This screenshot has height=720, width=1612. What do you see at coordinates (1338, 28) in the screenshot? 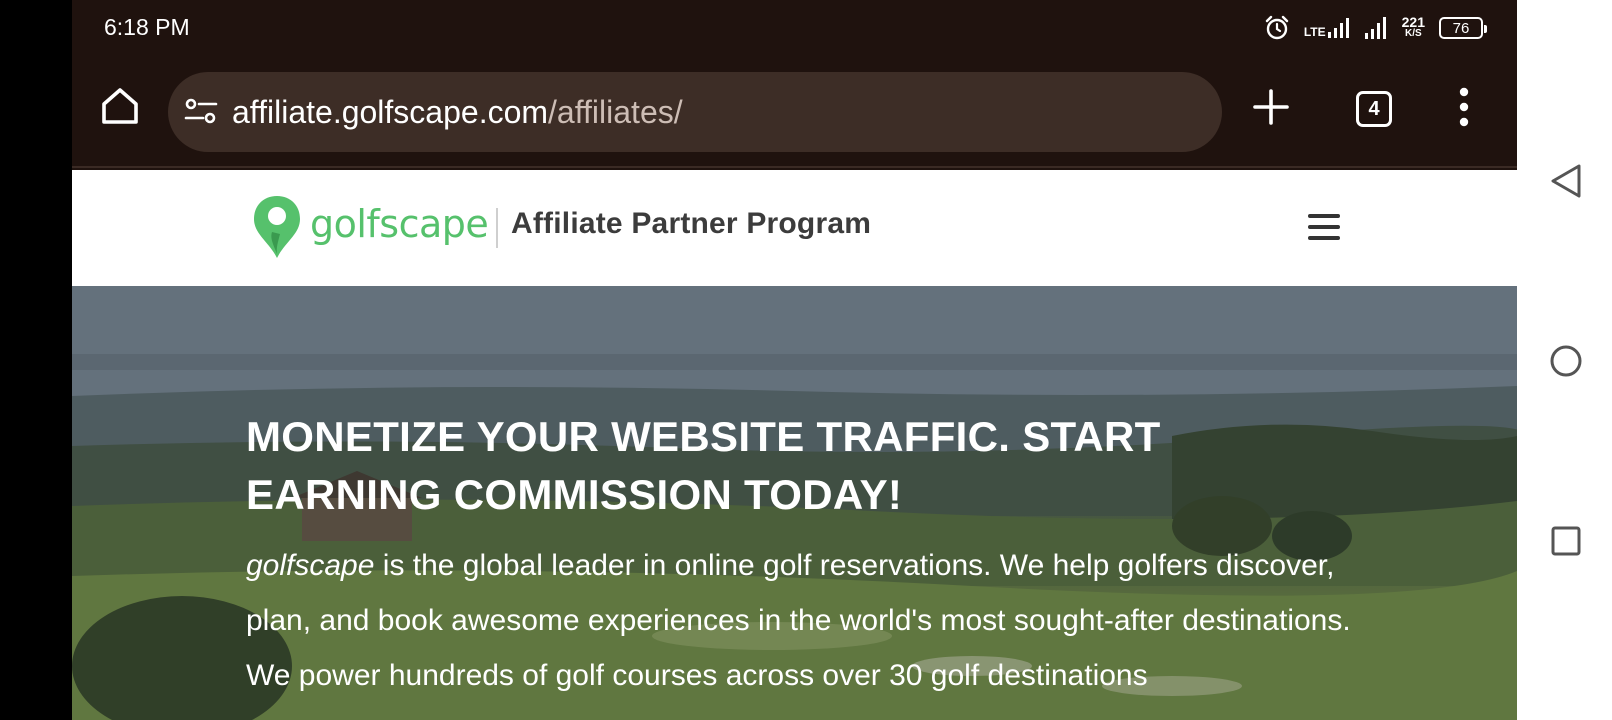
I see `signal-bars-icon` at bounding box center [1338, 28].